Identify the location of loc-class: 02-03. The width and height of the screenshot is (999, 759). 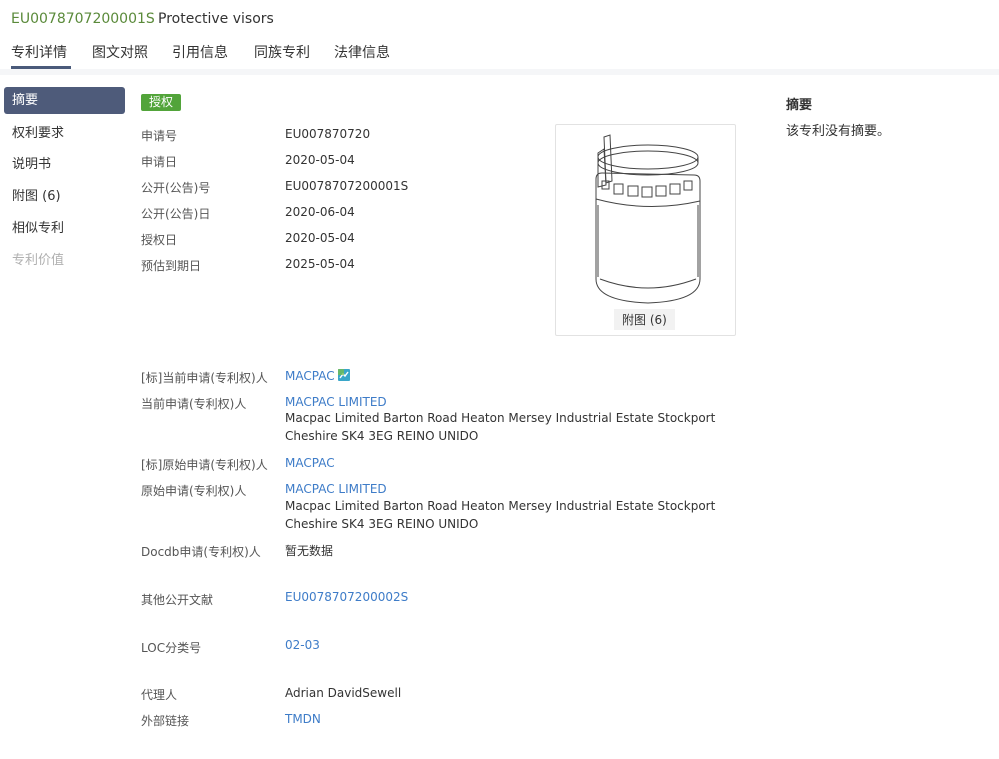
(302, 645).